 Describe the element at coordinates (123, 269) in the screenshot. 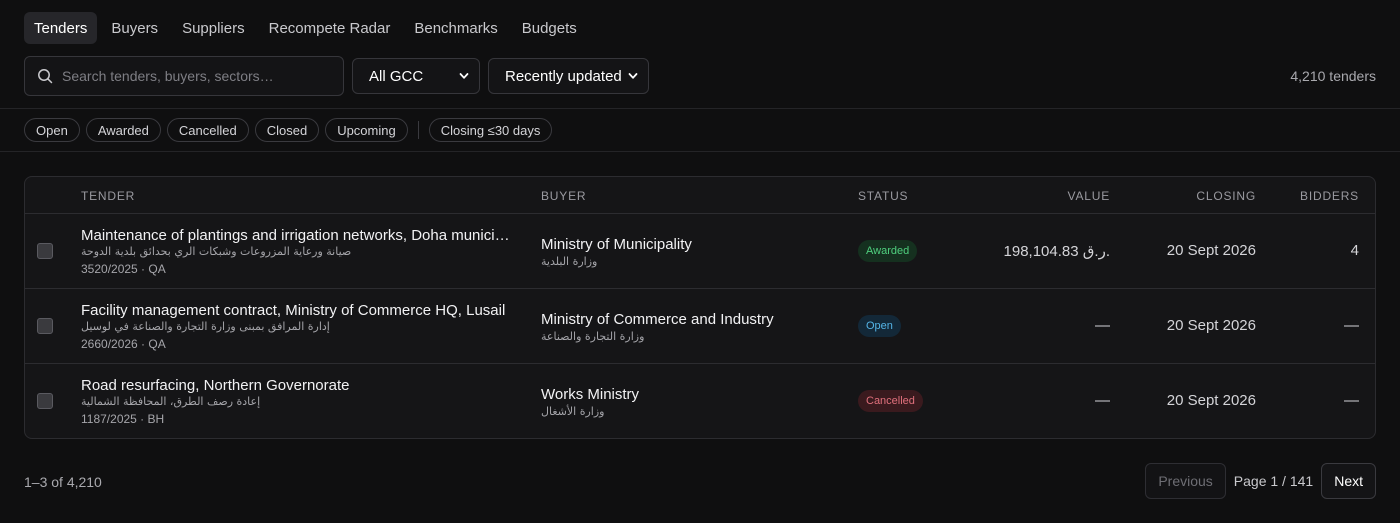

I see `tender-reference: 3520/2025 · QA` at that location.